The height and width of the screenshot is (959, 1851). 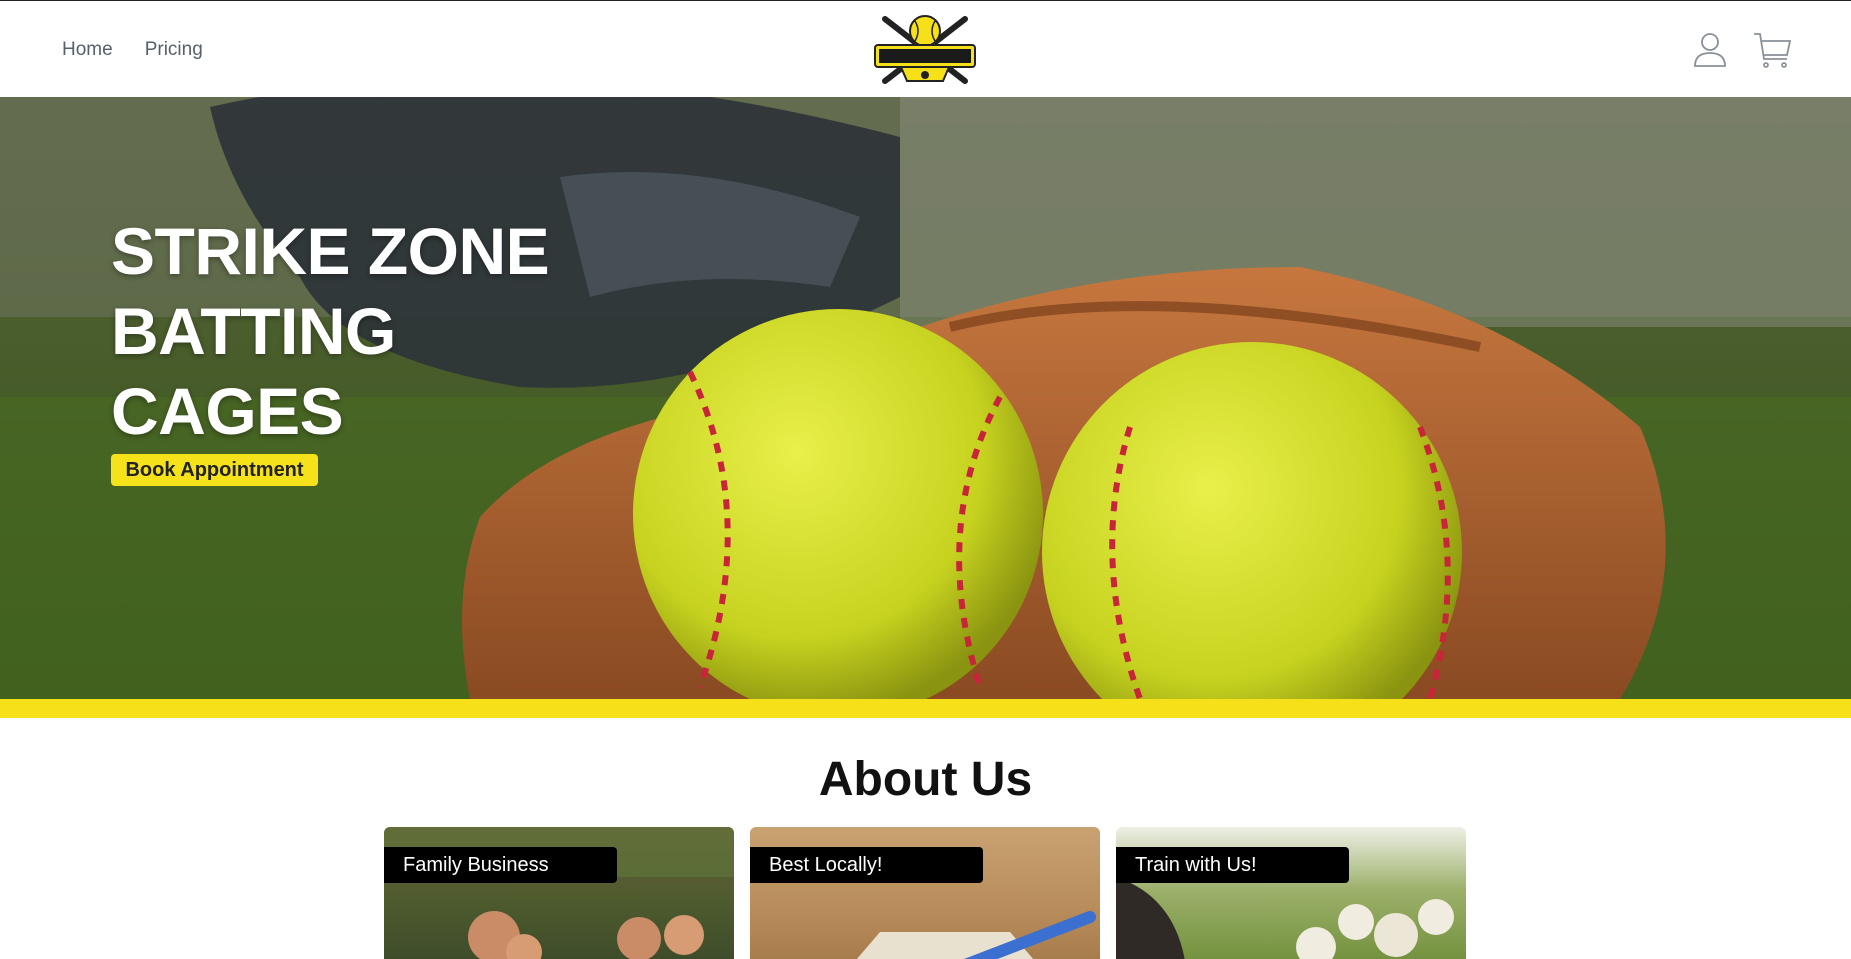 I want to click on about-card-family-business: Family Business, so click(x=559, y=893).